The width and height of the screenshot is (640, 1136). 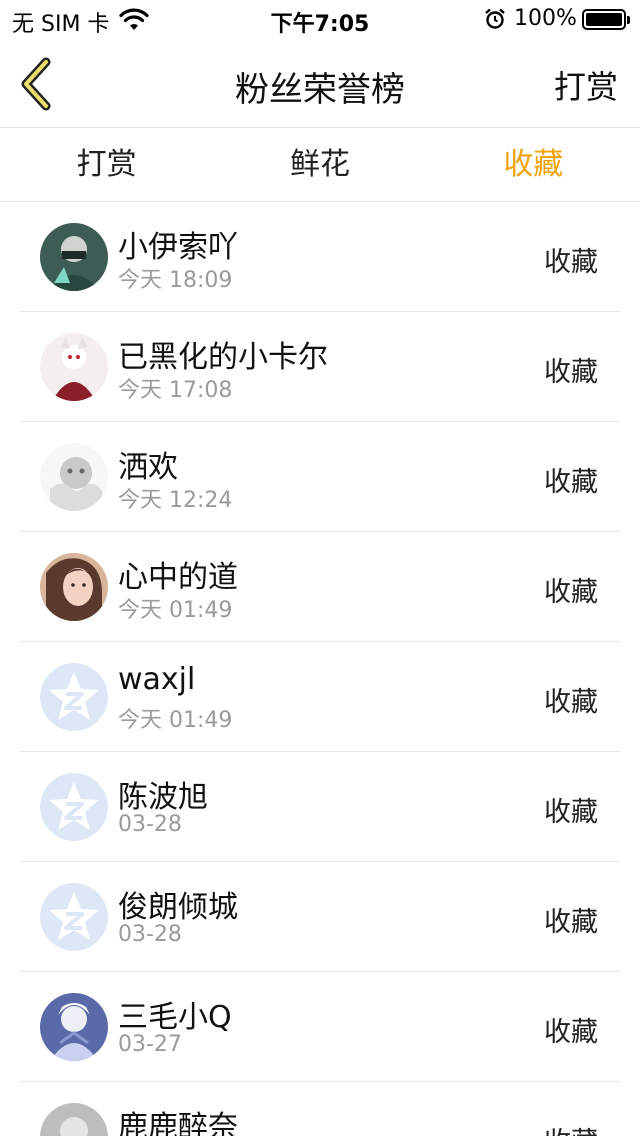 I want to click on list-item: waxjl 今天 01:49 收藏, so click(x=320, y=697).